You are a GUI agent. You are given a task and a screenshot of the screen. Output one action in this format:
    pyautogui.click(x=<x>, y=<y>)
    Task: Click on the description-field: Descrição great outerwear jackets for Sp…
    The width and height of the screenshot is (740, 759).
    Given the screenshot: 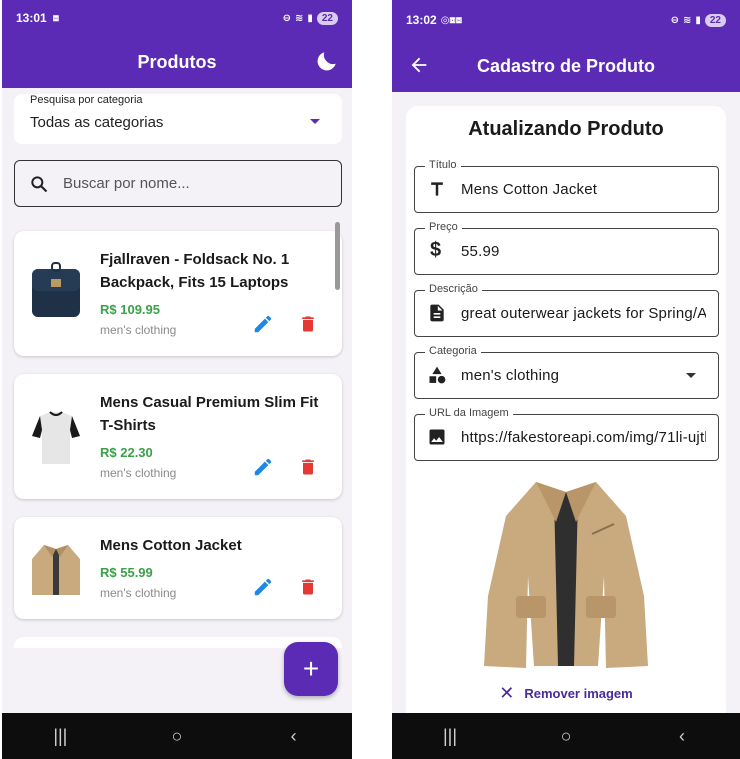 What is the action you would take?
    pyautogui.click(x=566, y=310)
    